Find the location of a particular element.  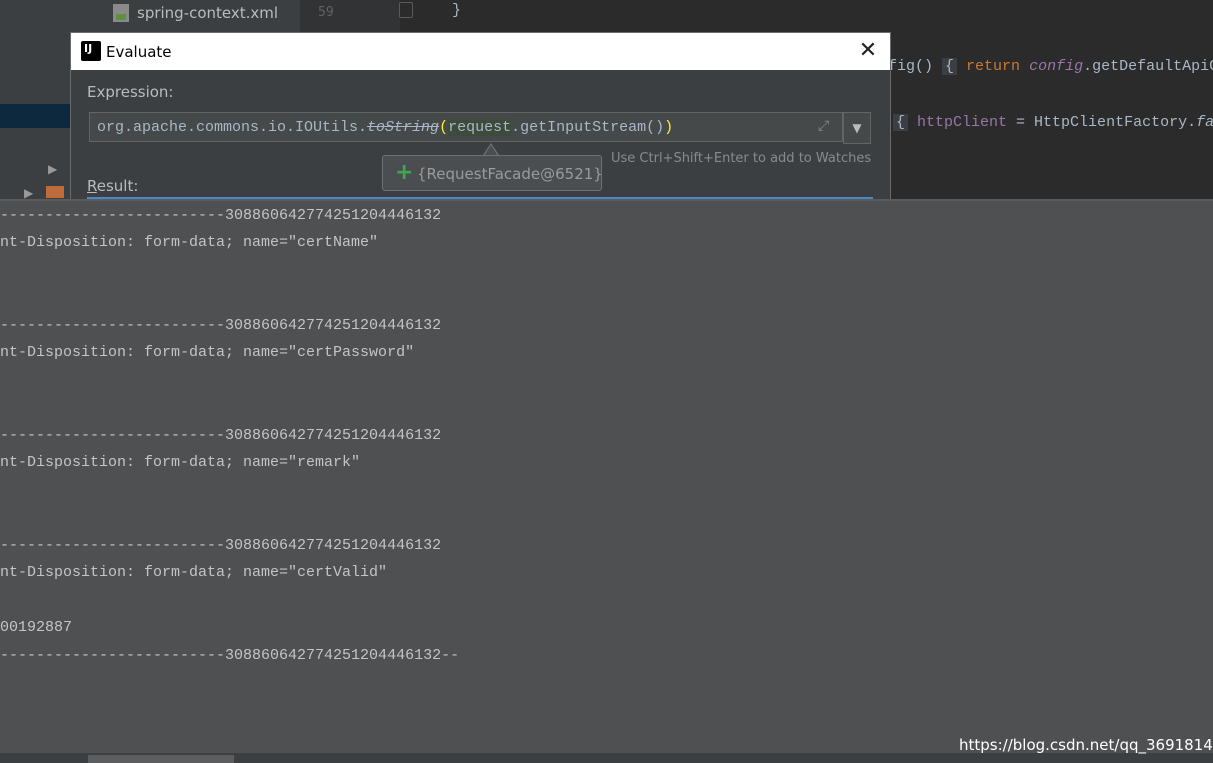

code-keyword: return is located at coordinates (993, 66).